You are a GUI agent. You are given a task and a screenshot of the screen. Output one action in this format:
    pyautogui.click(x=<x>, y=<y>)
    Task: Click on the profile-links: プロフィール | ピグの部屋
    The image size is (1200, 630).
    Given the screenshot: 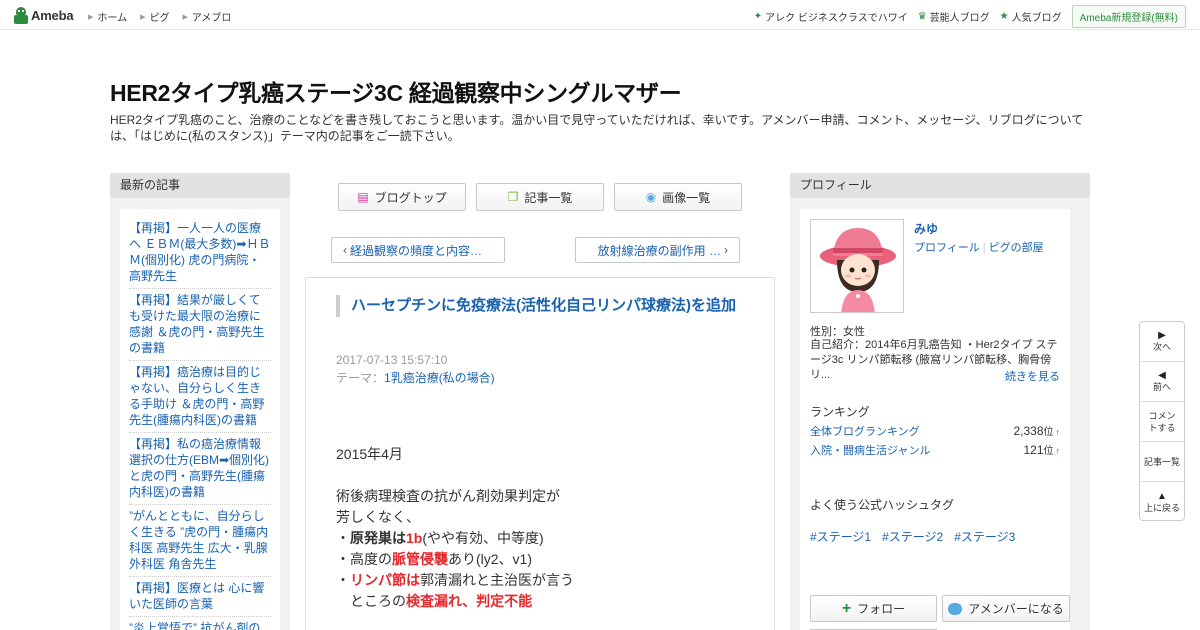 What is the action you would take?
    pyautogui.click(x=979, y=248)
    